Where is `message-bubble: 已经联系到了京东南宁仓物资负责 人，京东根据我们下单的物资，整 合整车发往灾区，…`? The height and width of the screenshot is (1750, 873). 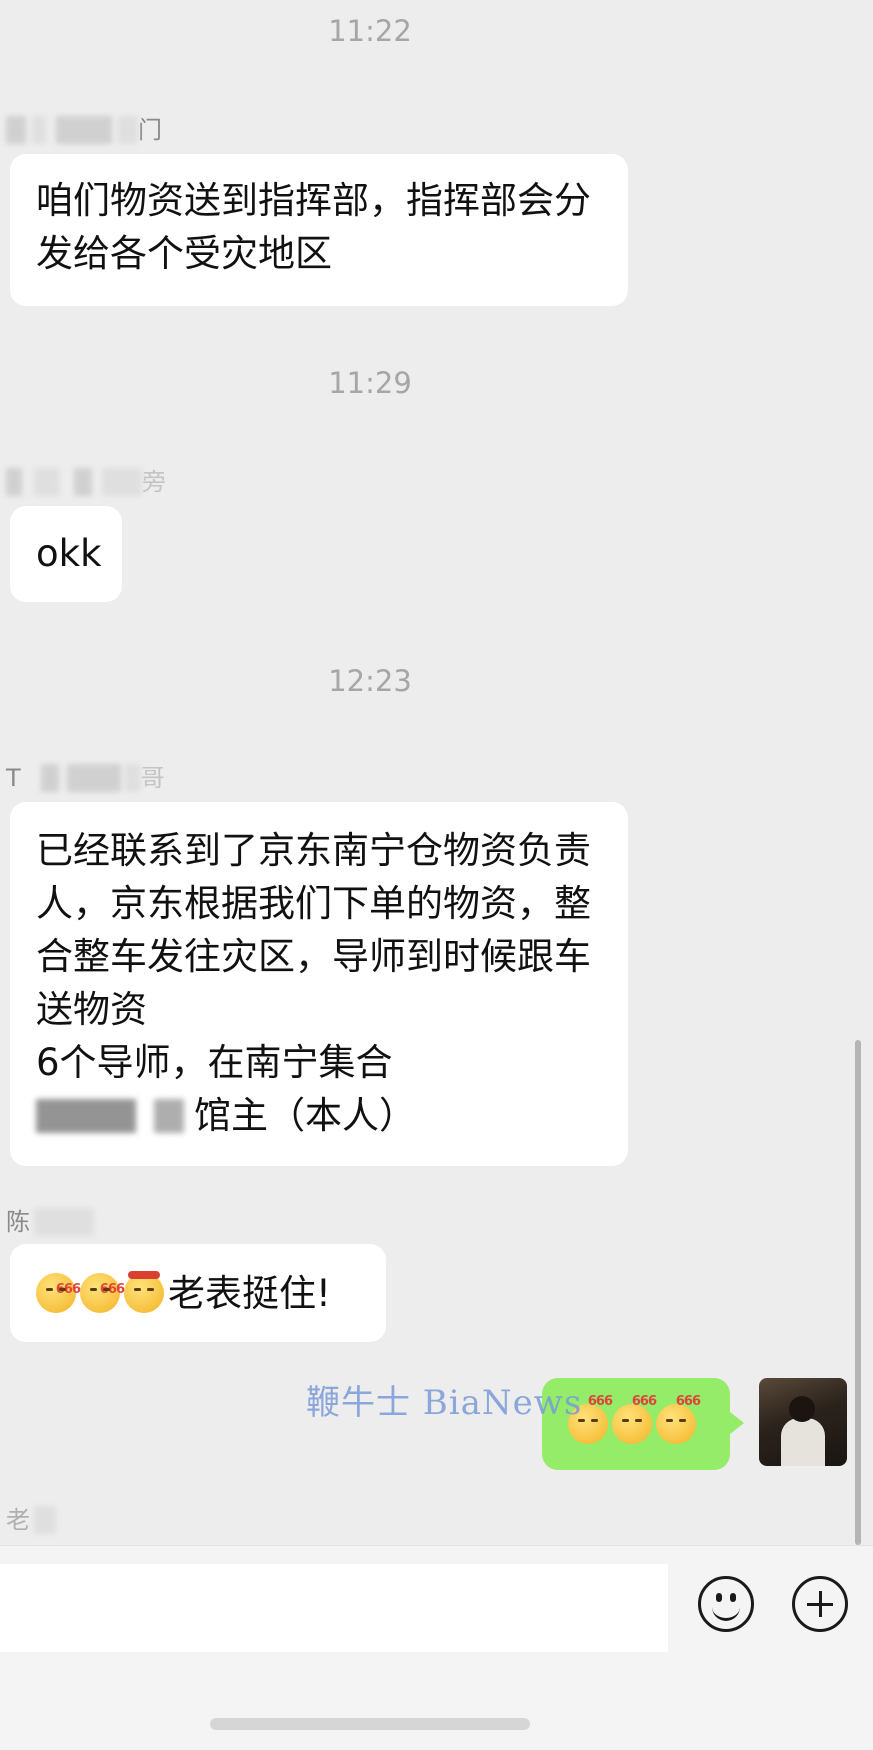
message-bubble: 已经联系到了京东南宁仓物资负责 人，京东根据我们下单的物资，整 合整车发往灾区，… is located at coordinates (319, 984).